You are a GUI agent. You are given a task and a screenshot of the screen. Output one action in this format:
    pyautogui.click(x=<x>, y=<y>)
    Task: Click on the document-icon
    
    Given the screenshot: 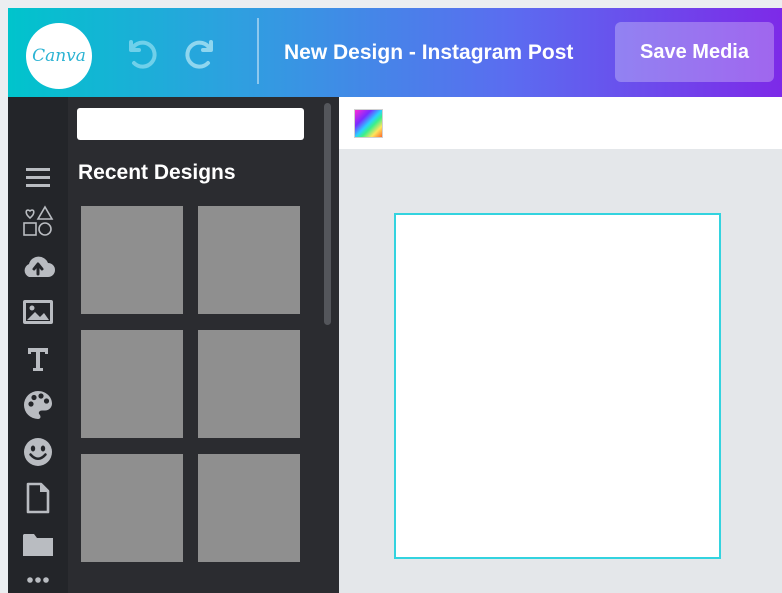 What is the action you would take?
    pyautogui.click(x=38, y=498)
    